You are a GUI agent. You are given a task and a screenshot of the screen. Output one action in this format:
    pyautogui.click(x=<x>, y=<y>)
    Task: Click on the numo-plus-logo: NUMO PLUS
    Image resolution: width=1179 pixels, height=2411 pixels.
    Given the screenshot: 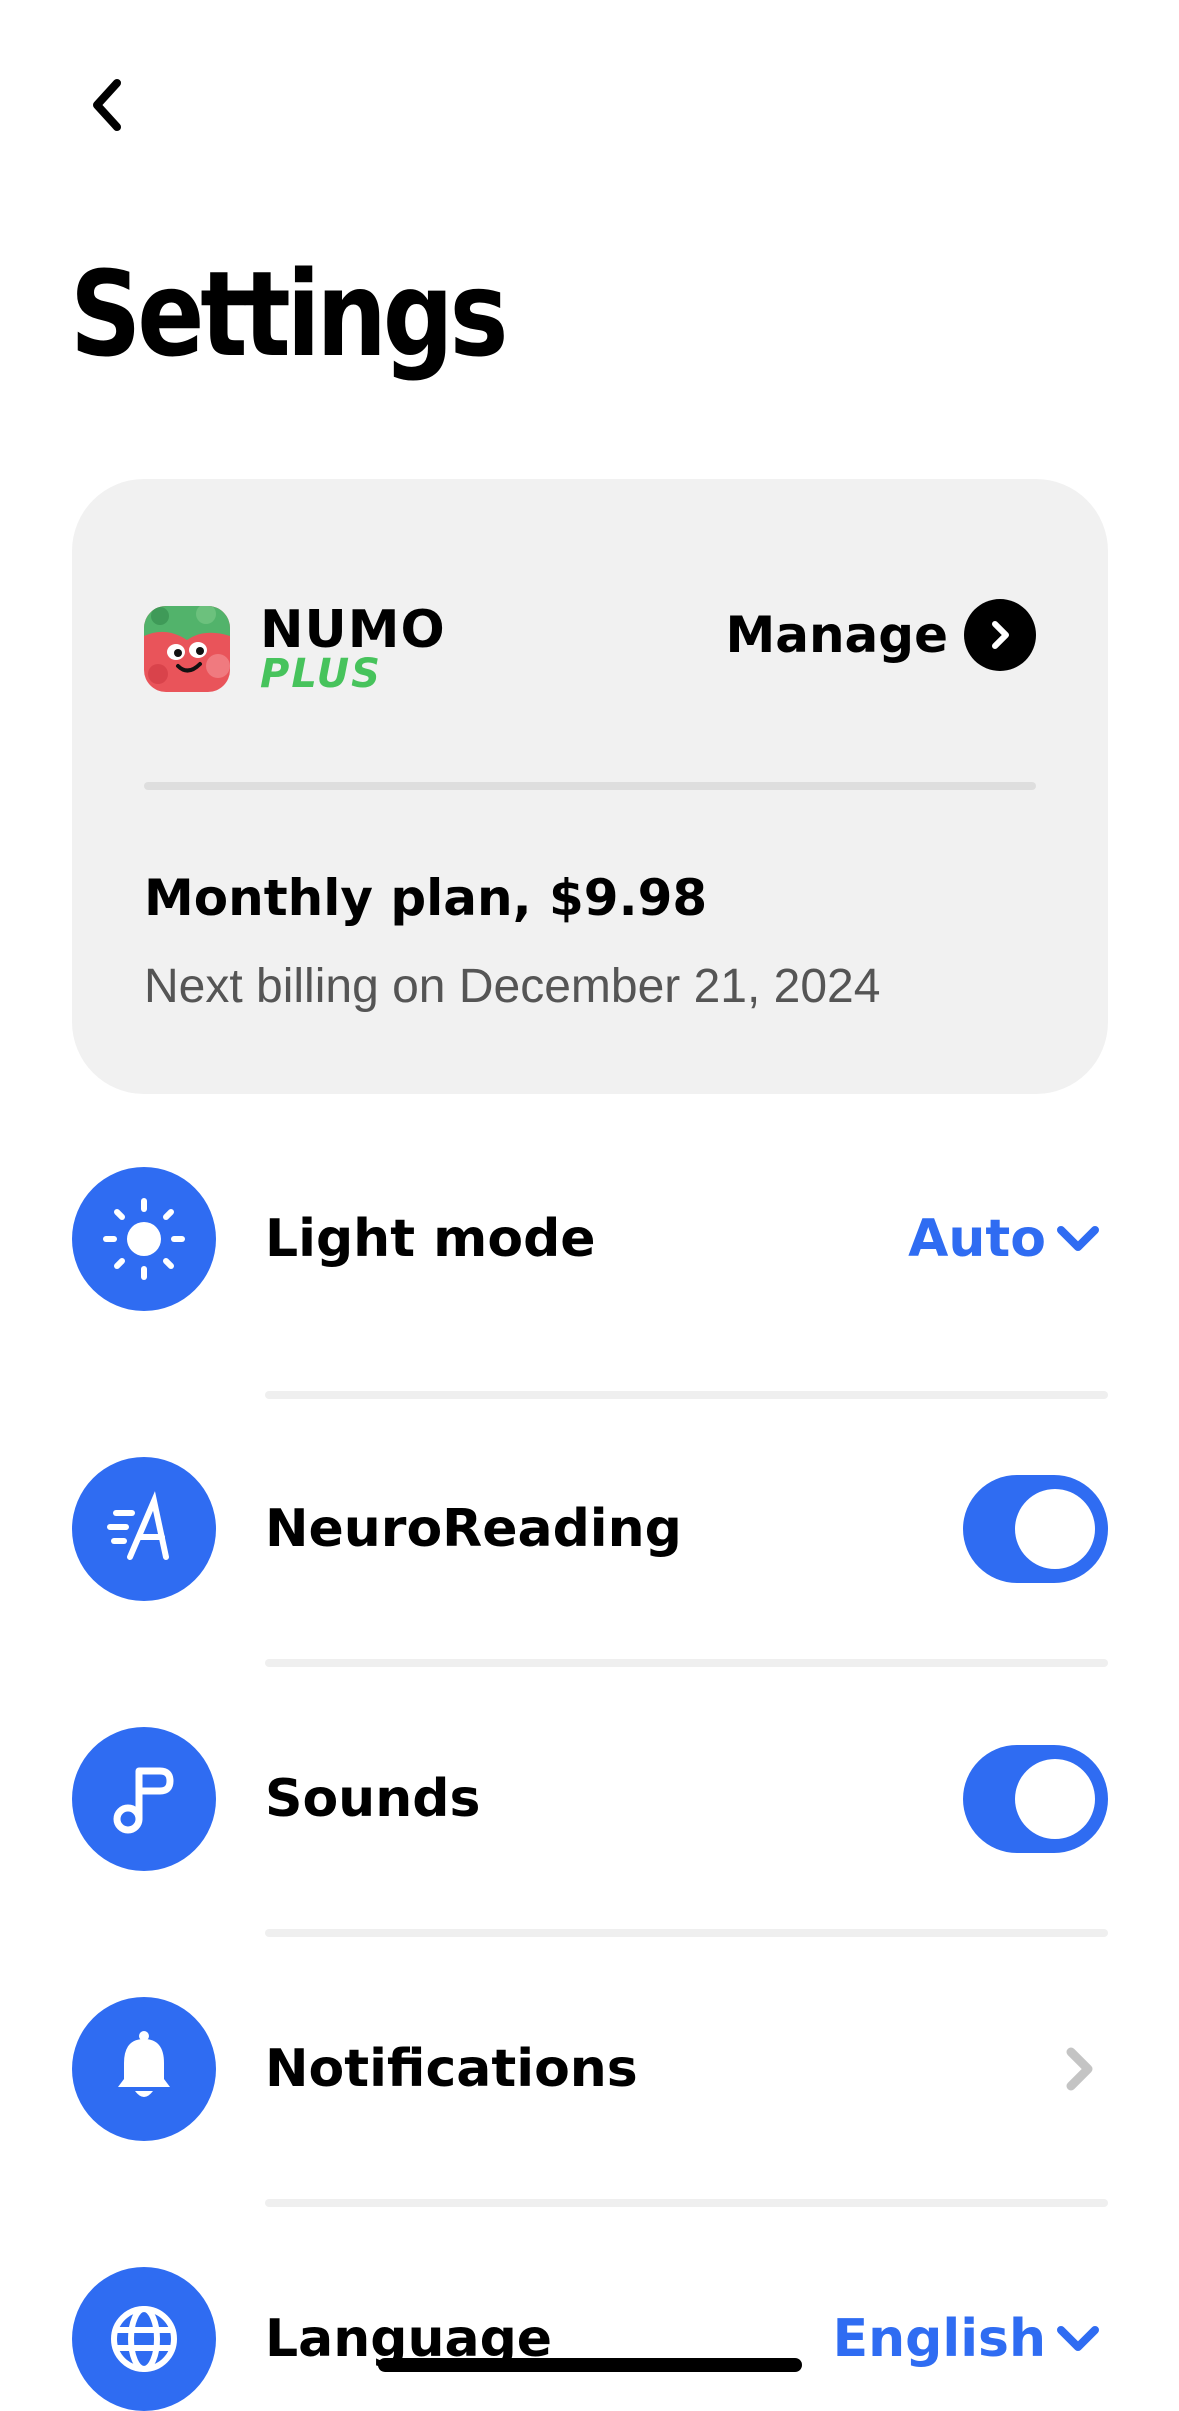 What is the action you would take?
    pyautogui.click(x=295, y=649)
    